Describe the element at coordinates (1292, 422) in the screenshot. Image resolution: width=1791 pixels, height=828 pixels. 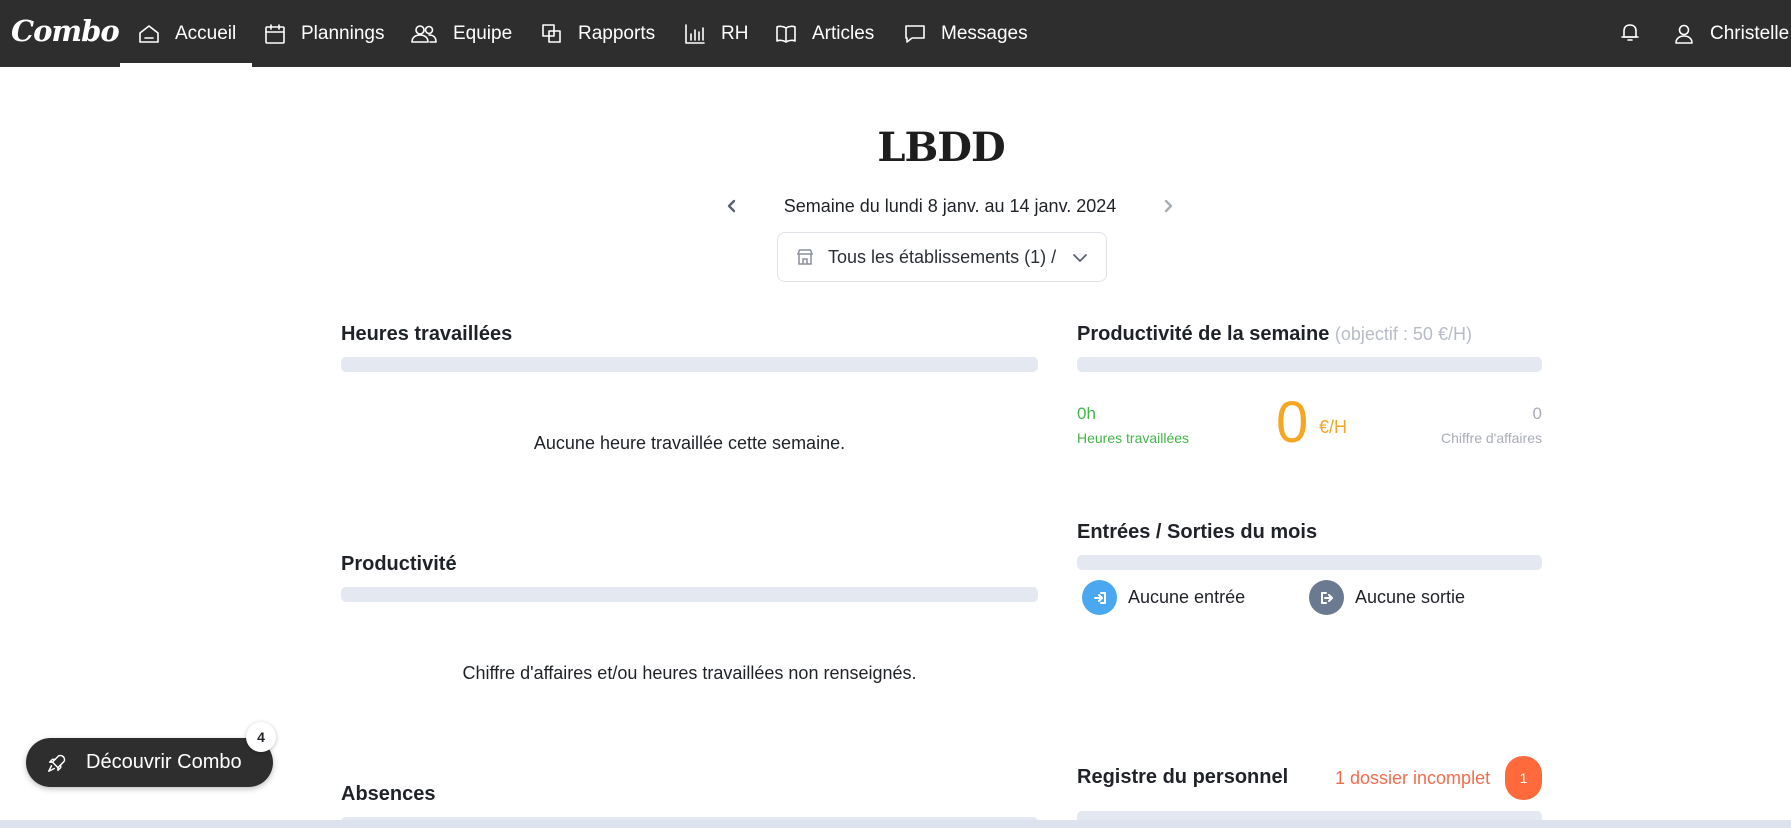
I see `productivity-value: 0` at that location.